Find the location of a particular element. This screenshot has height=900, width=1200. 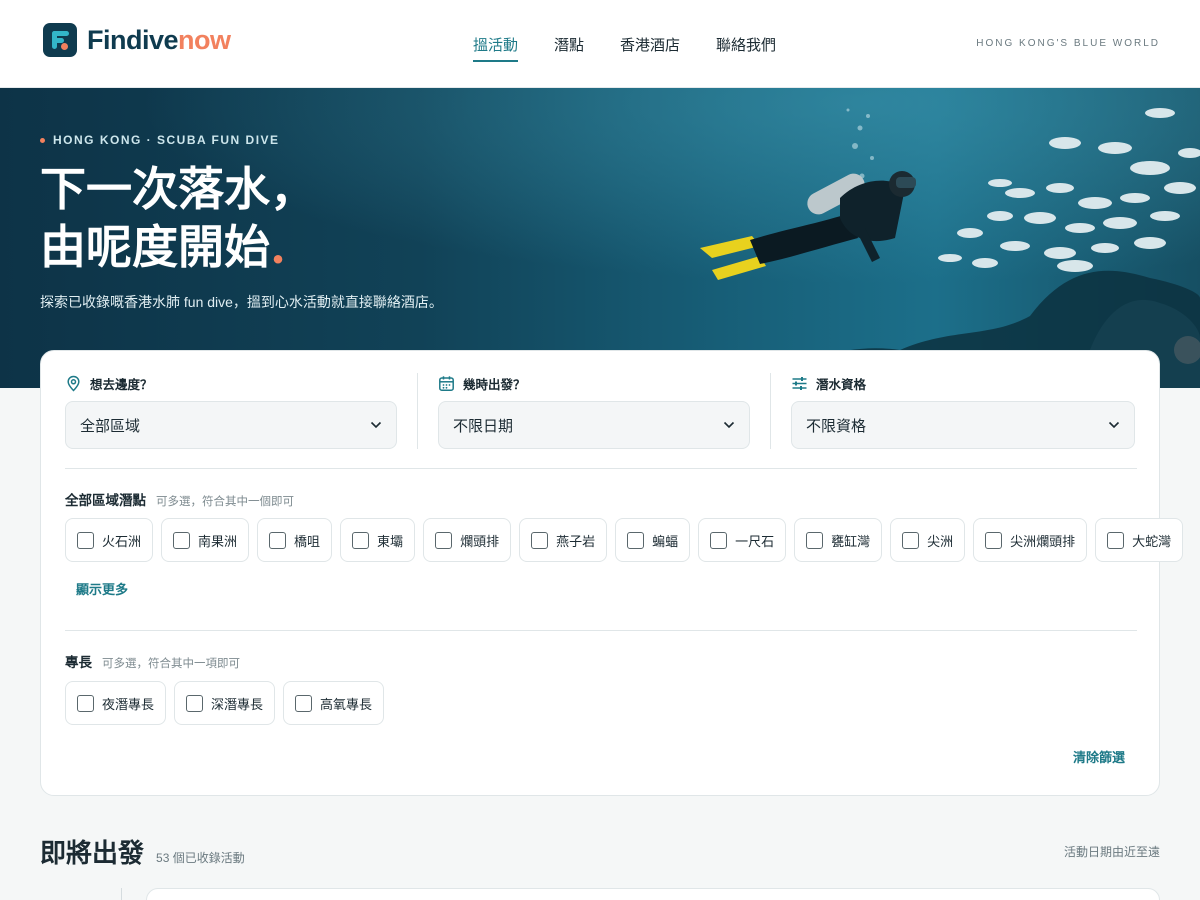

clear-filters-button: 清除篩選 is located at coordinates (1099, 756).